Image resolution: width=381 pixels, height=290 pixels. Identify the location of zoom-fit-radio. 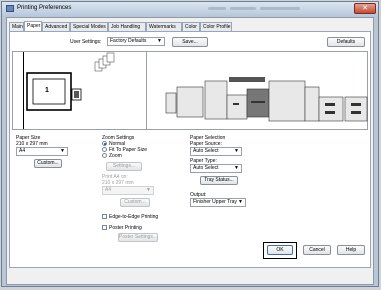
(104, 149).